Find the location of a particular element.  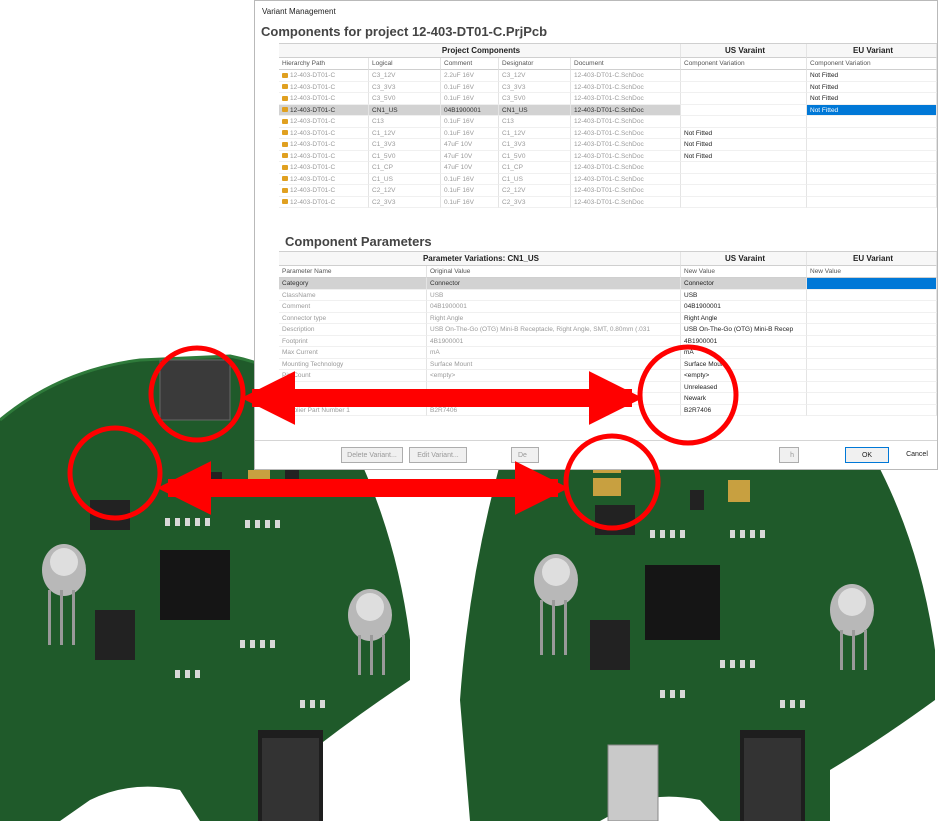

right-newvalue-highlight-circle is located at coordinates (688, 395).